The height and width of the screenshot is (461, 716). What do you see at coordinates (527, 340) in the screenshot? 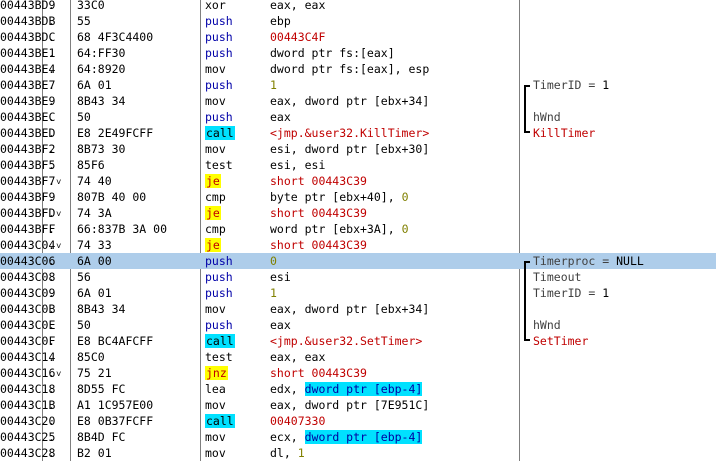
I see `bracket-bottom-tick` at bounding box center [527, 340].